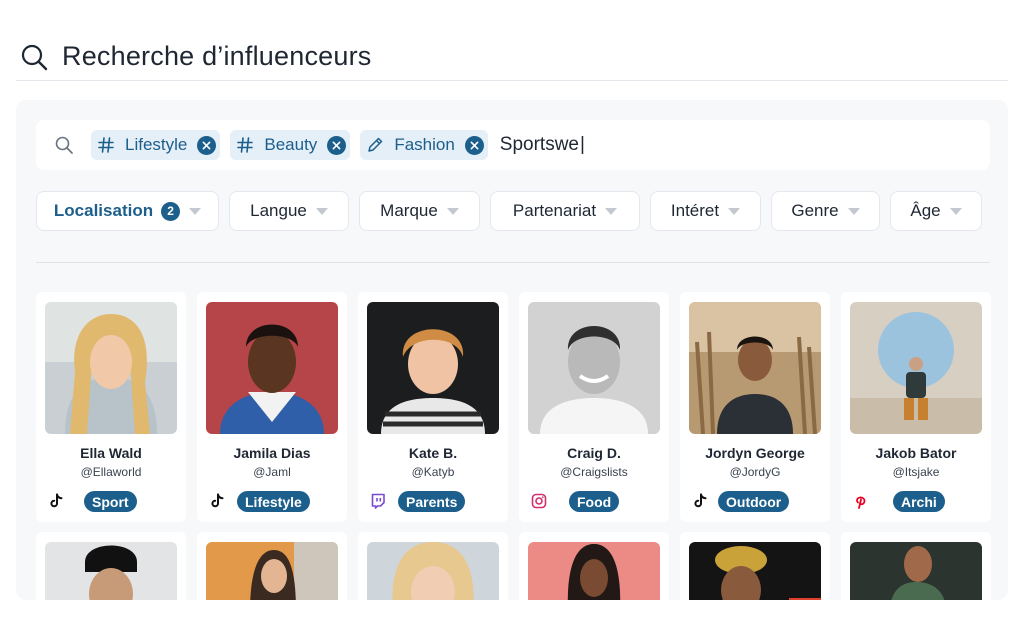 The image size is (1024, 640). I want to click on chip-beauty: Beauty, so click(290, 145).